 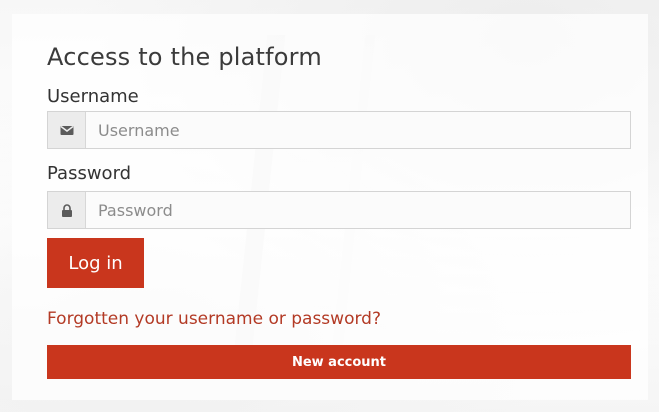 I want to click on password-addon, so click(x=67, y=210).